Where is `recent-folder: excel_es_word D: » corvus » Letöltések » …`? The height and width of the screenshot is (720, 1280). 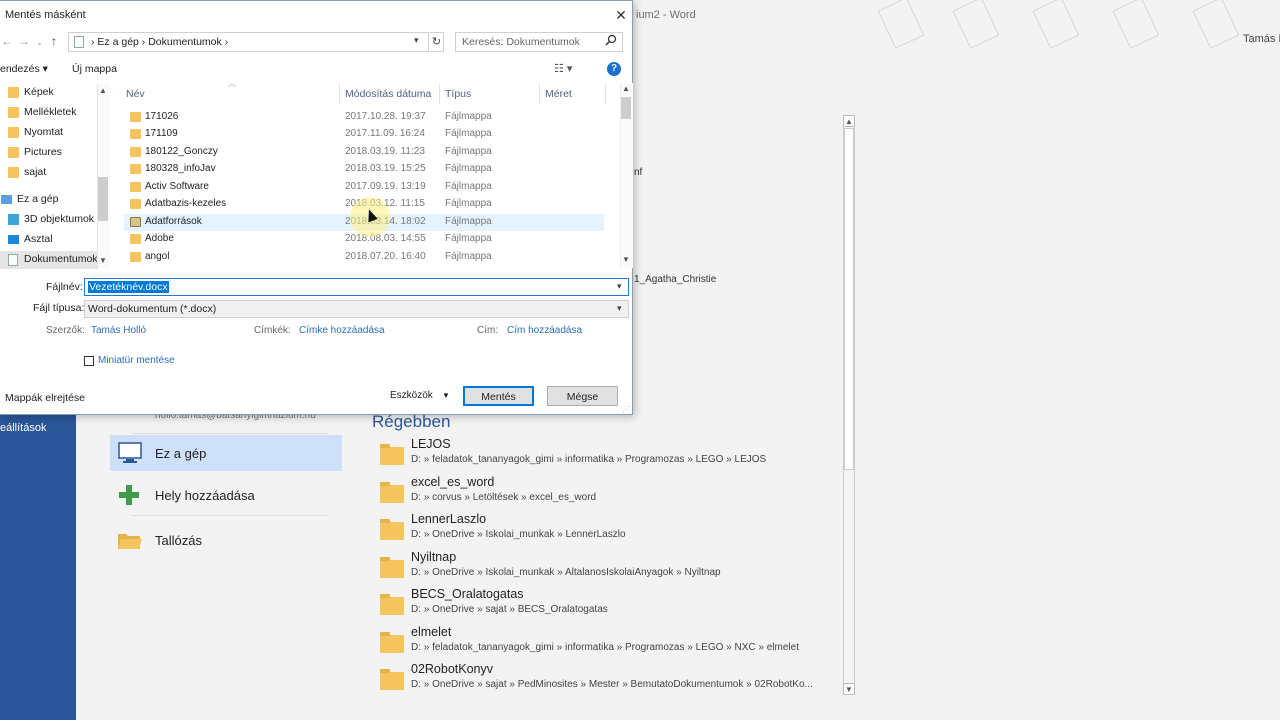
recent-folder: excel_es_word D: » corvus » Letöltések » … is located at coordinates (610, 493).